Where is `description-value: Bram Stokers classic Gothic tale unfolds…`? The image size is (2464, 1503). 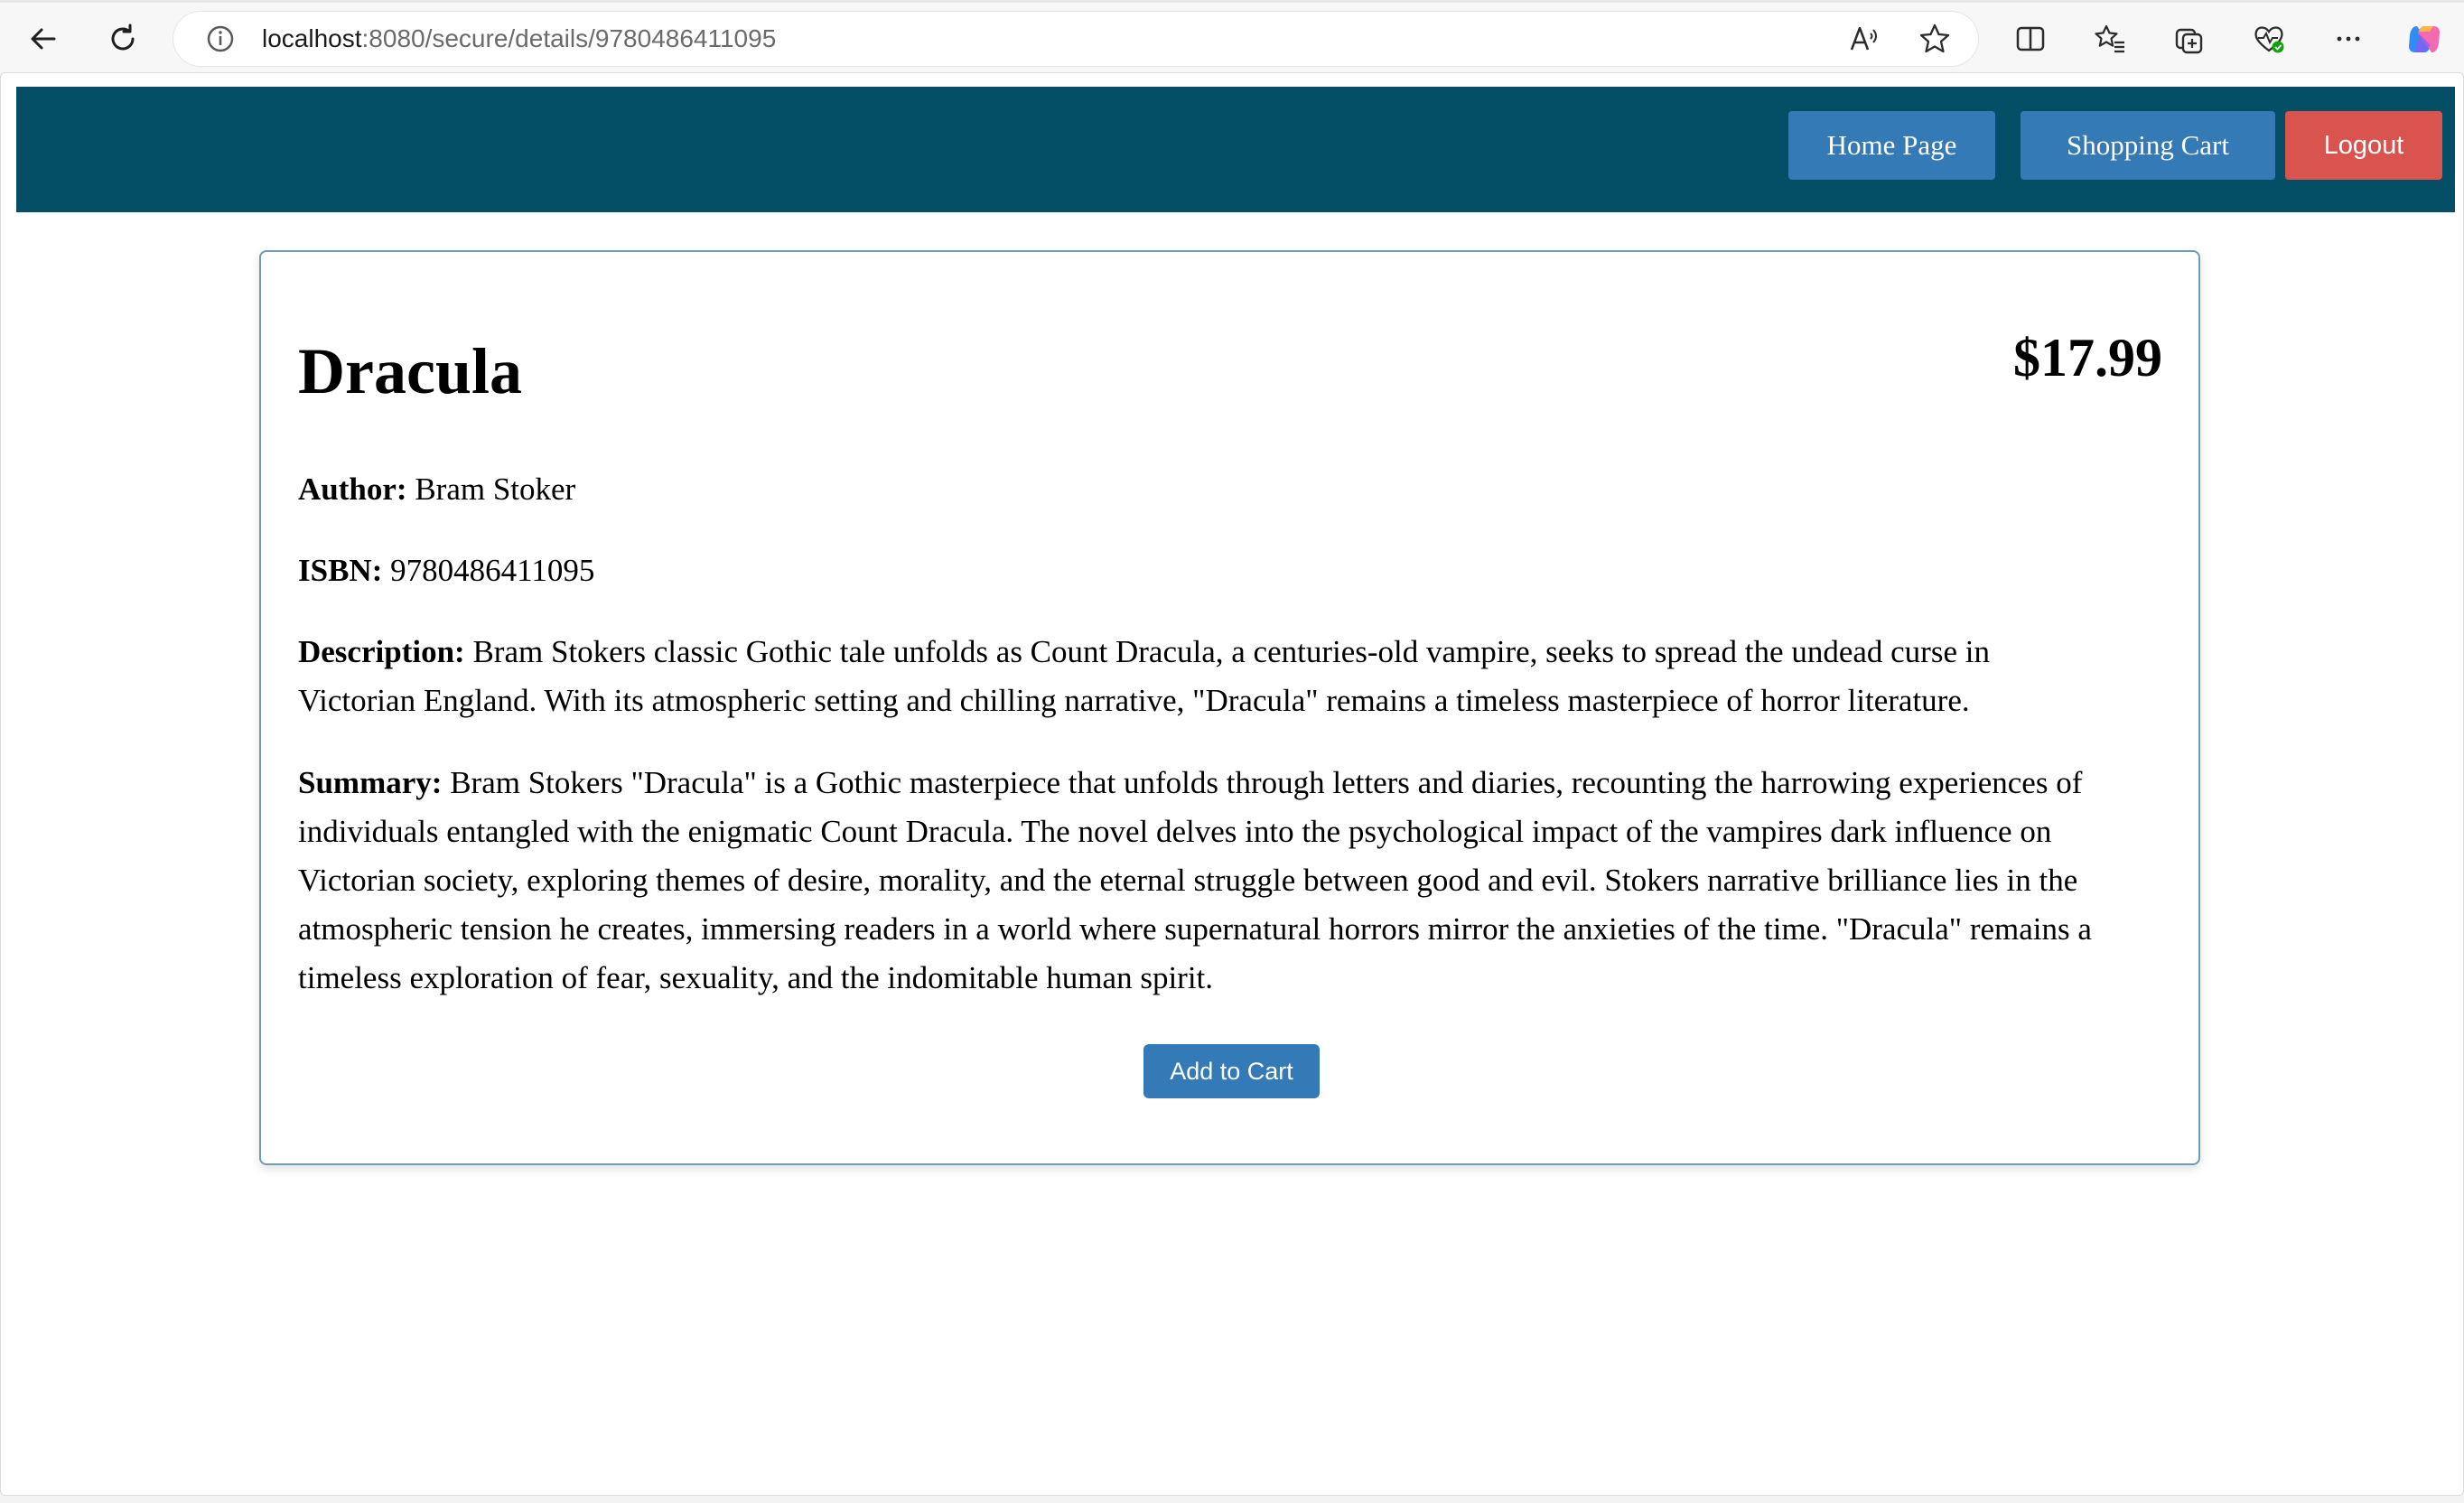
description-value: Bram Stokers classic Gothic tale unfolds… is located at coordinates (1144, 676).